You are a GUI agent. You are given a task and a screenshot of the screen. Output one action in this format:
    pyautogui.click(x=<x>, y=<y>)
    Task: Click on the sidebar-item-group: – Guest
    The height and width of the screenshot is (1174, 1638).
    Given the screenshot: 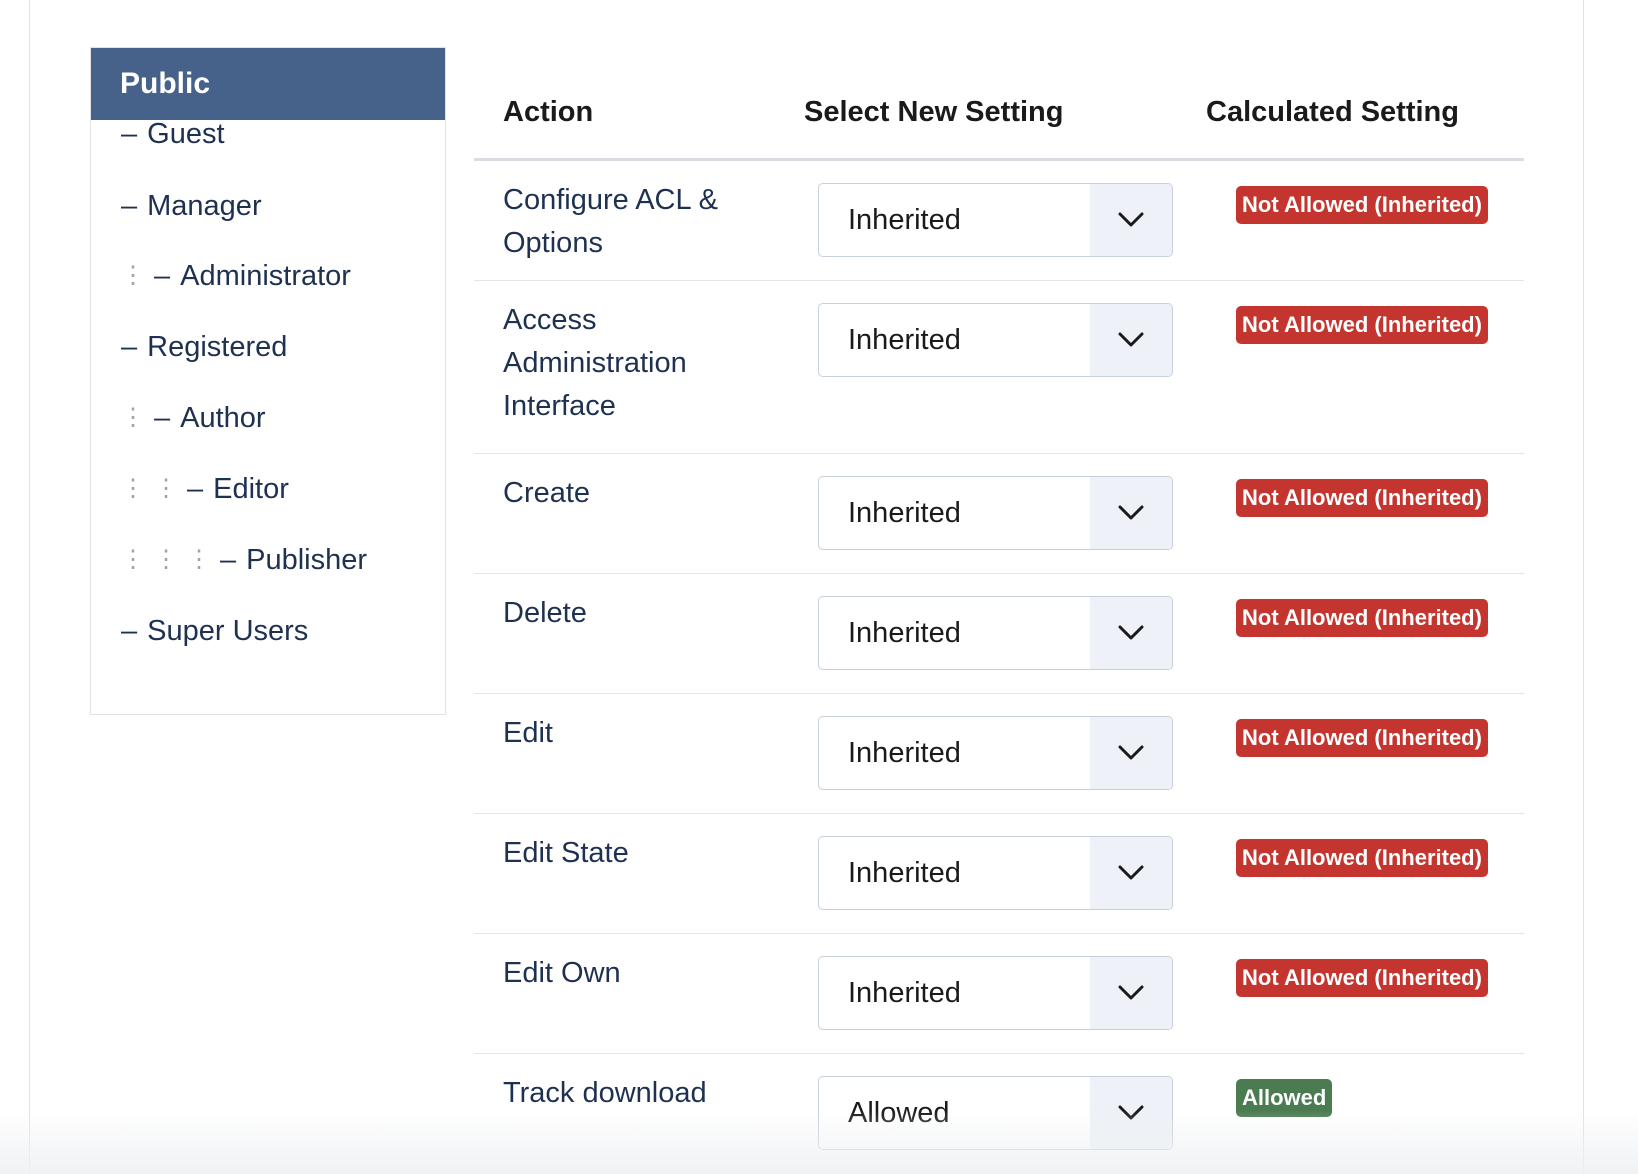 What is the action you would take?
    pyautogui.click(x=173, y=134)
    